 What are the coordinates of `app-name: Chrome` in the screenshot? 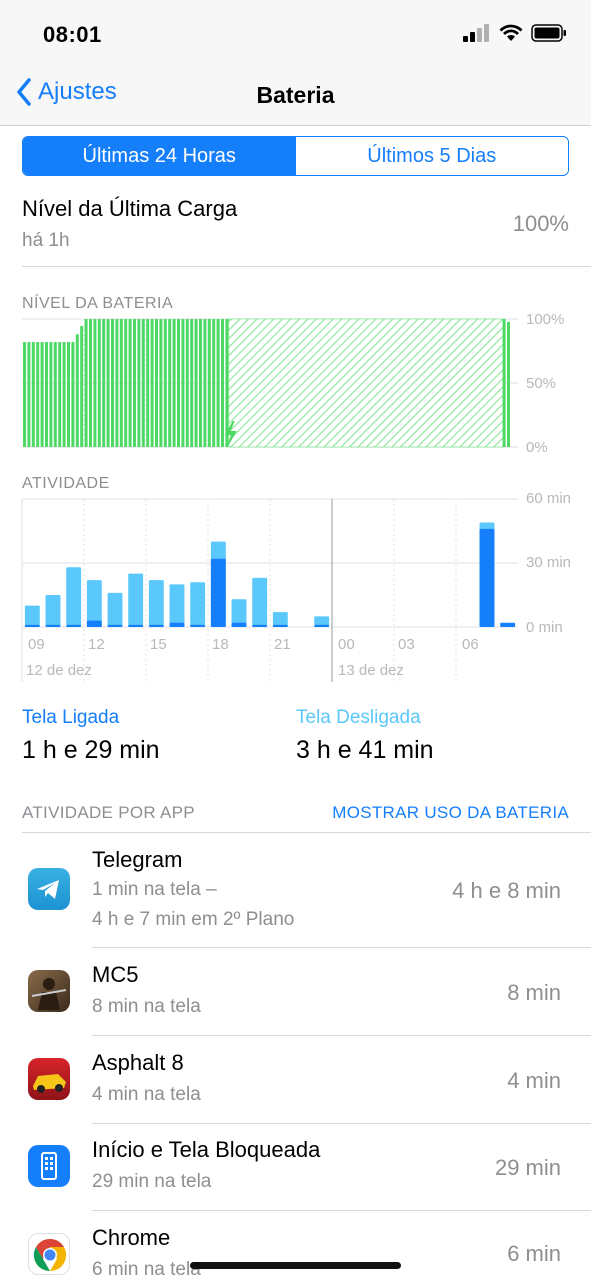 It's located at (131, 1237).